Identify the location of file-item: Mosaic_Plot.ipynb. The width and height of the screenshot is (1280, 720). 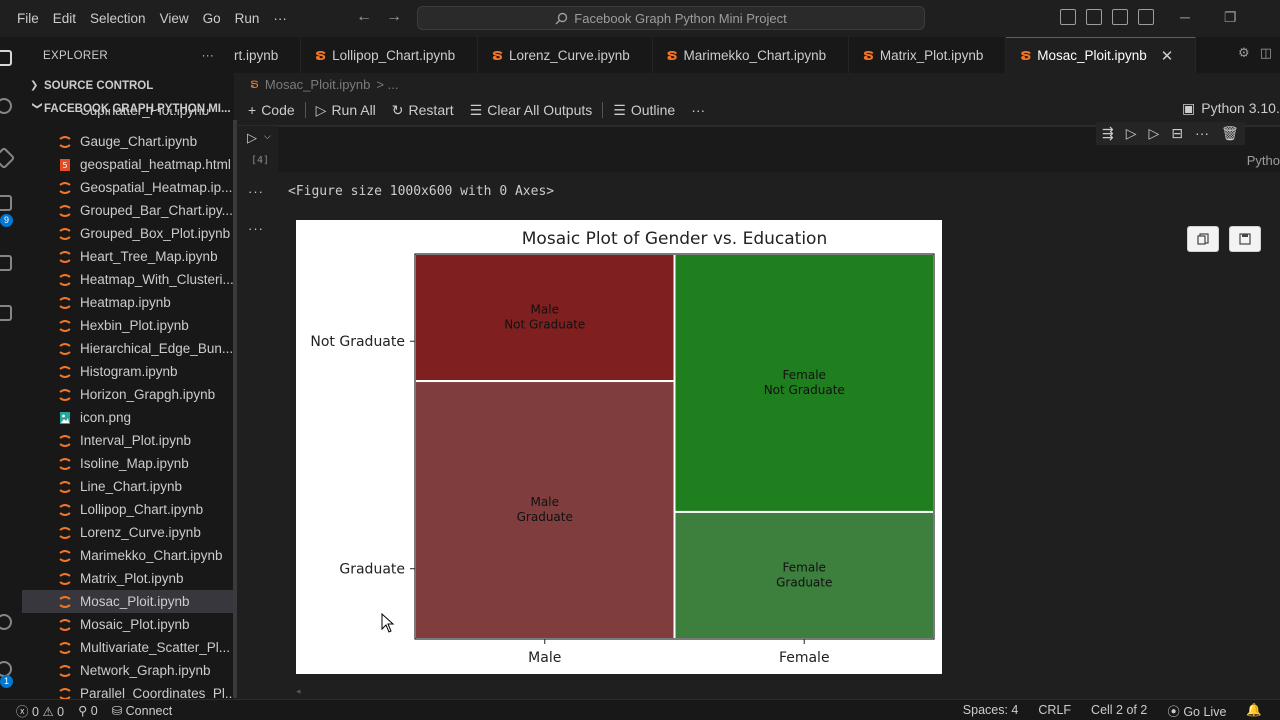
(128, 624).